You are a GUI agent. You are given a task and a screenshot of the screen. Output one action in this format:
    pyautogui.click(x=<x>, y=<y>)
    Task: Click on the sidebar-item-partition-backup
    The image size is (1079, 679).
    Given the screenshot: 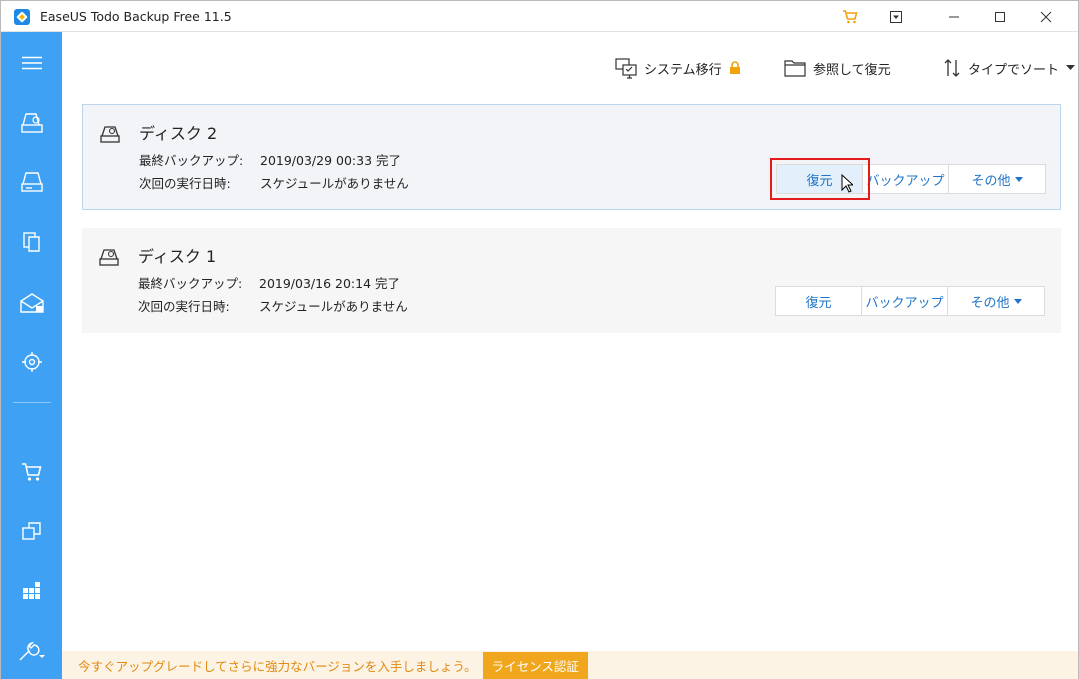 What is the action you would take?
    pyautogui.click(x=31, y=182)
    